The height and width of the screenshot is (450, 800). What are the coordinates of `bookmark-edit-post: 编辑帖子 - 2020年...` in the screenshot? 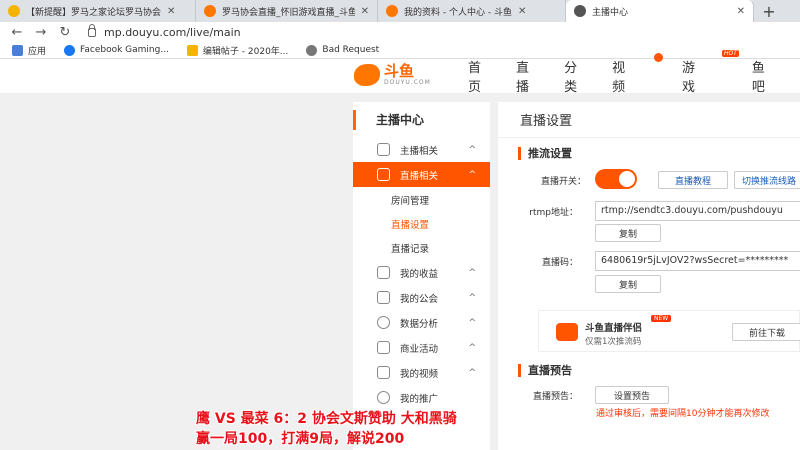 It's located at (237, 50).